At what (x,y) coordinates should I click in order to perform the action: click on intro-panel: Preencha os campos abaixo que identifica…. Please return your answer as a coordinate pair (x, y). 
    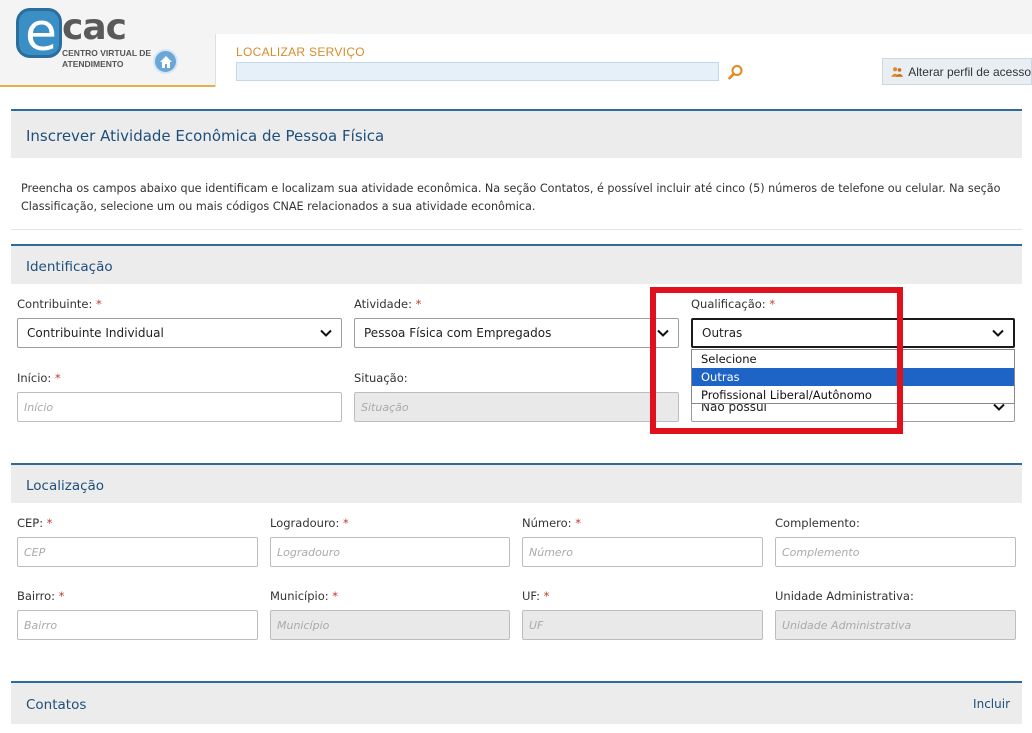
    Looking at the image, I should click on (516, 195).